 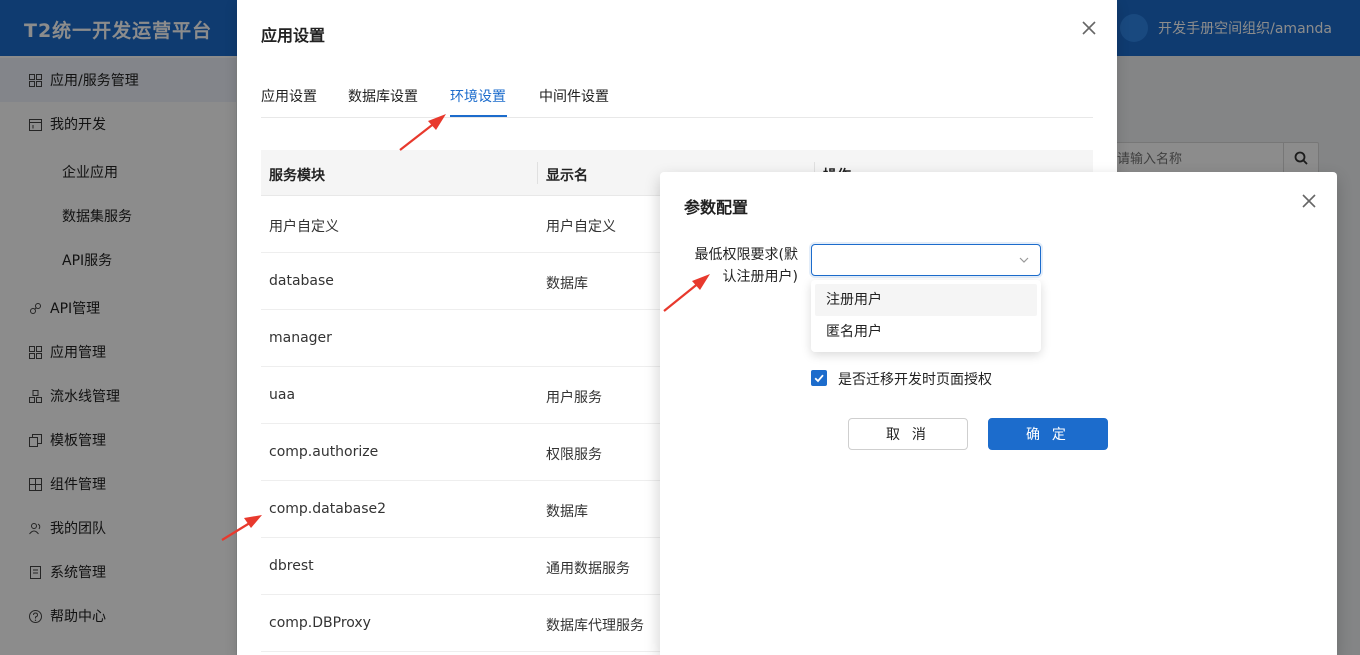 I want to click on cell-display-name: 用户服务, so click(x=574, y=398).